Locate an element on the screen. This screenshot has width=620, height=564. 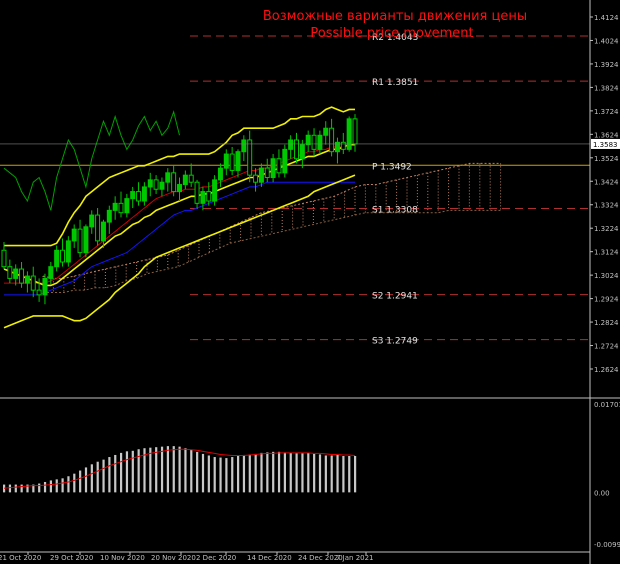
price-tick-label: 1.3324 is located at coordinates (606, 206).